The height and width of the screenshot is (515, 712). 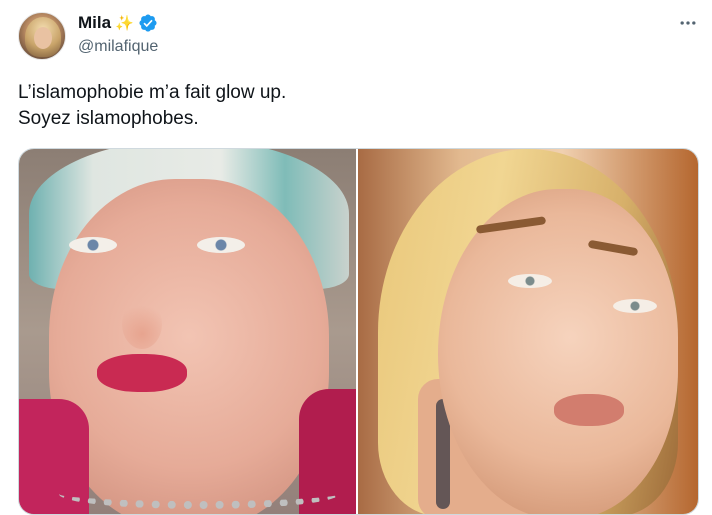 What do you see at coordinates (530, 281) in the screenshot?
I see `photo-2-eye-left` at bounding box center [530, 281].